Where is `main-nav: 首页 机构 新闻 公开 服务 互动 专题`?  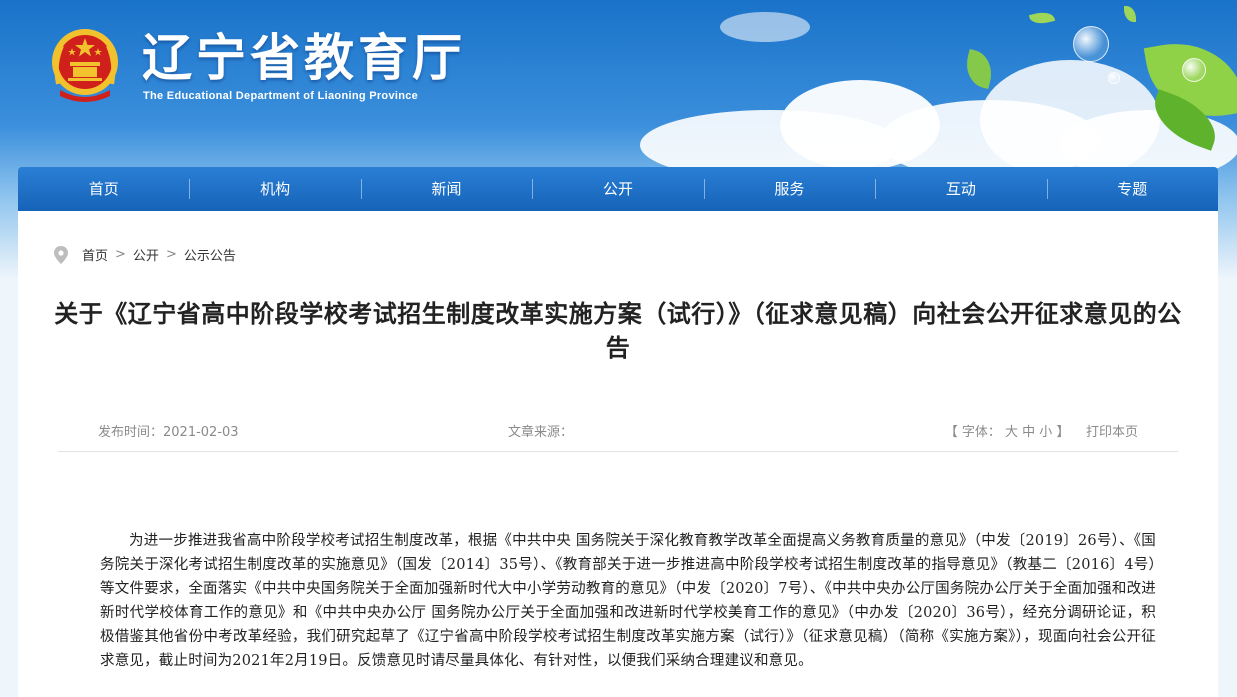
main-nav: 首页 机构 新闻 公开 服务 互动 专题 is located at coordinates (618, 189).